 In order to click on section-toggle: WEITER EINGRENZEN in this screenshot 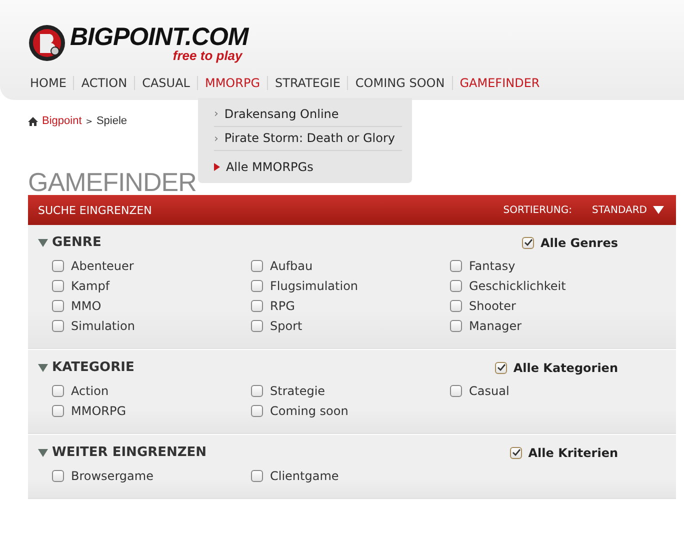, I will do `click(122, 452)`.